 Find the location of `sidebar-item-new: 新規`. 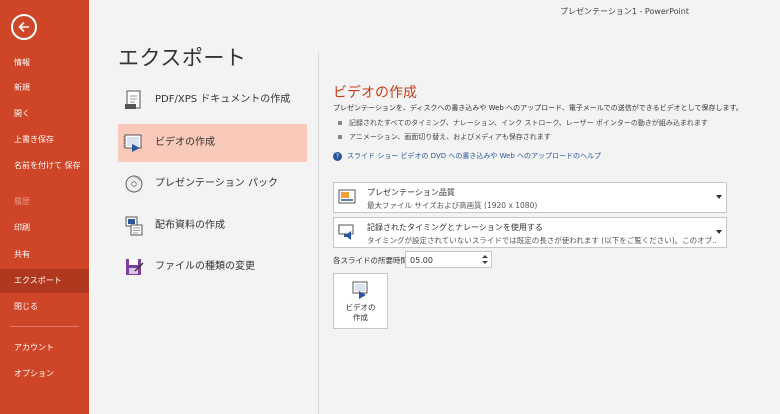

sidebar-item-new: 新規 is located at coordinates (44, 88).